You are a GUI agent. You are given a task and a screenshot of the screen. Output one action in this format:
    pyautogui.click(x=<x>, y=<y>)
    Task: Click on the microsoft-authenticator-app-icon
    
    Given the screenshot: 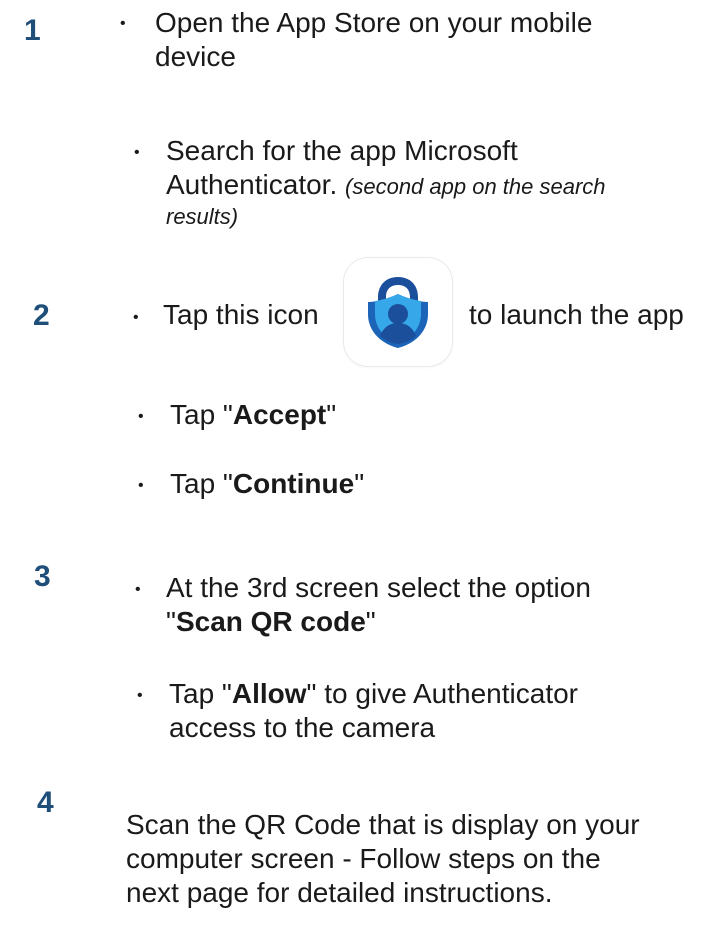 What is the action you would take?
    pyautogui.click(x=398, y=312)
    